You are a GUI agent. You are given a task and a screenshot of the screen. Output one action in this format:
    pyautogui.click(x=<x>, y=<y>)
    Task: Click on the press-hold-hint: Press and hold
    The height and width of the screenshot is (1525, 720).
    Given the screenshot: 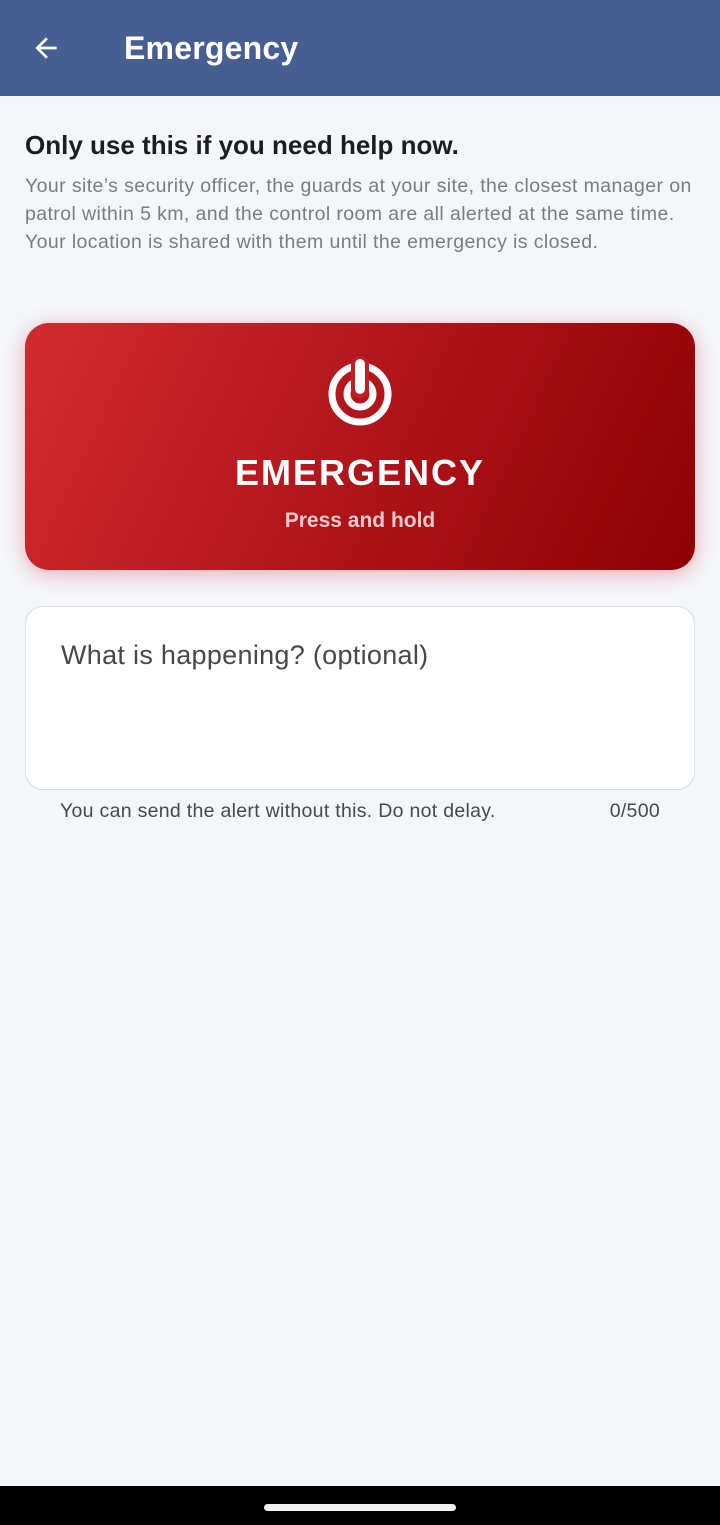 What is the action you would take?
    pyautogui.click(x=360, y=520)
    